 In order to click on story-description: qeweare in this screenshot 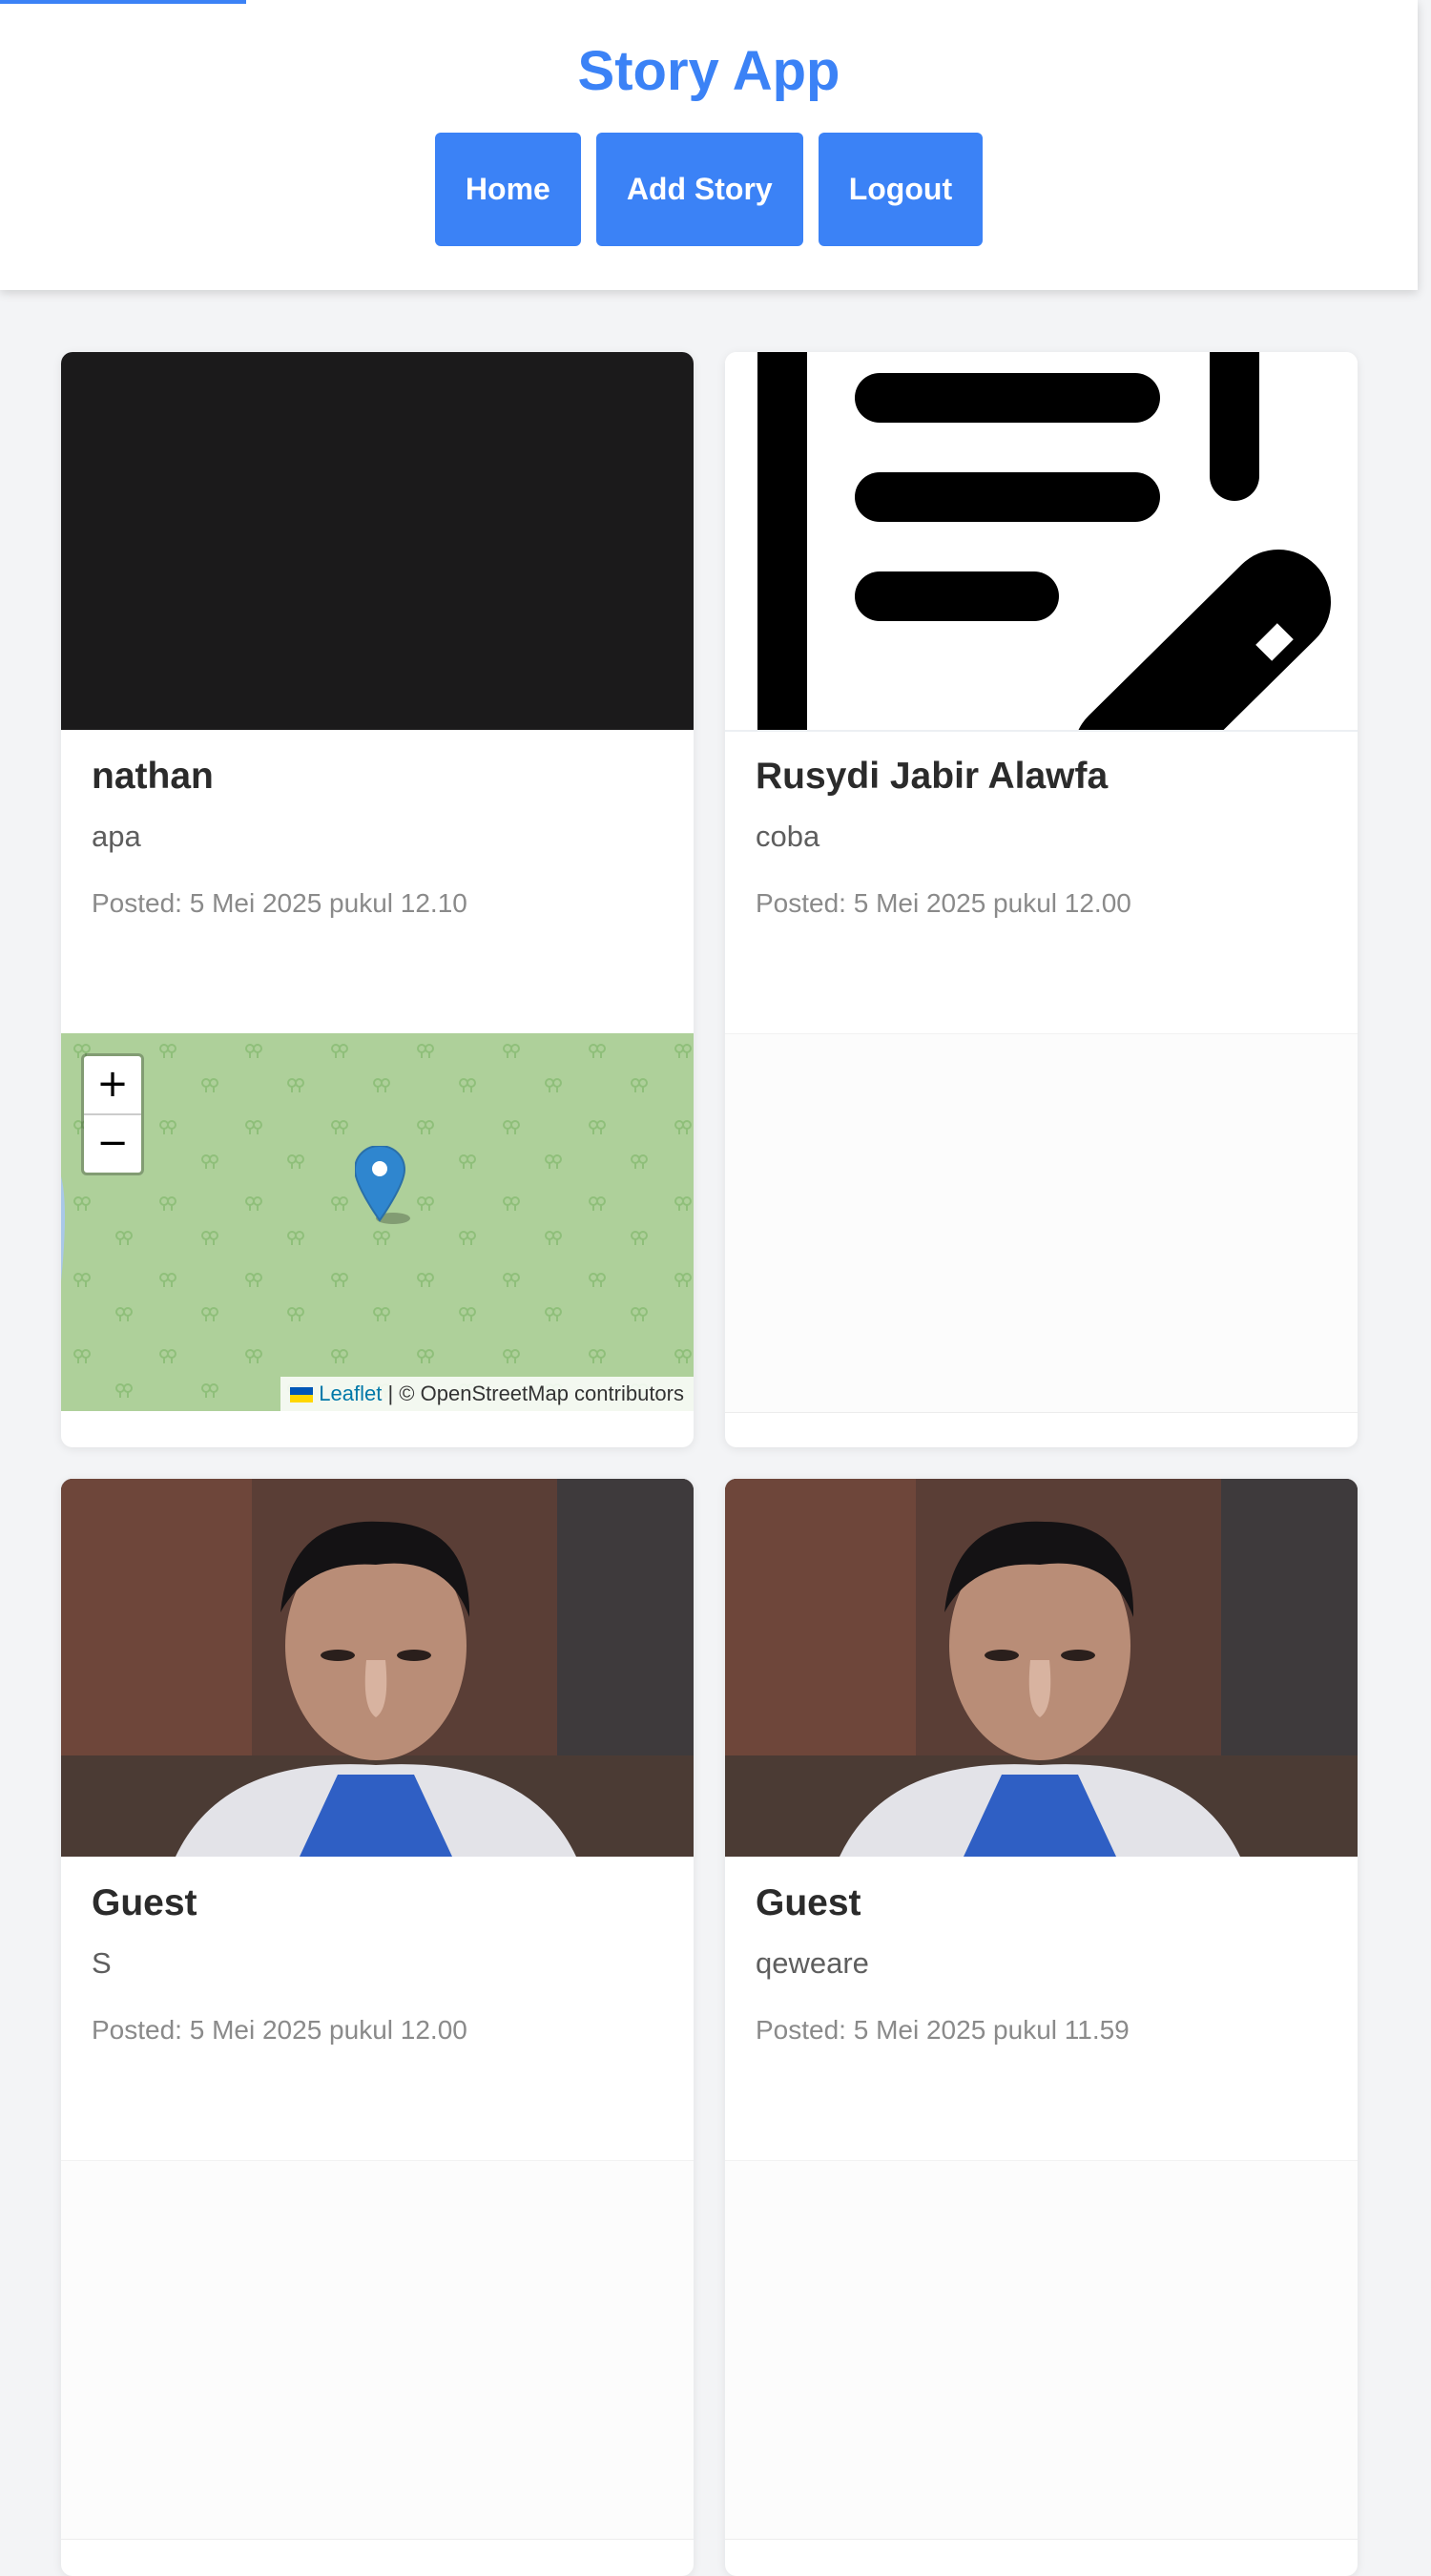, I will do `click(812, 1963)`.